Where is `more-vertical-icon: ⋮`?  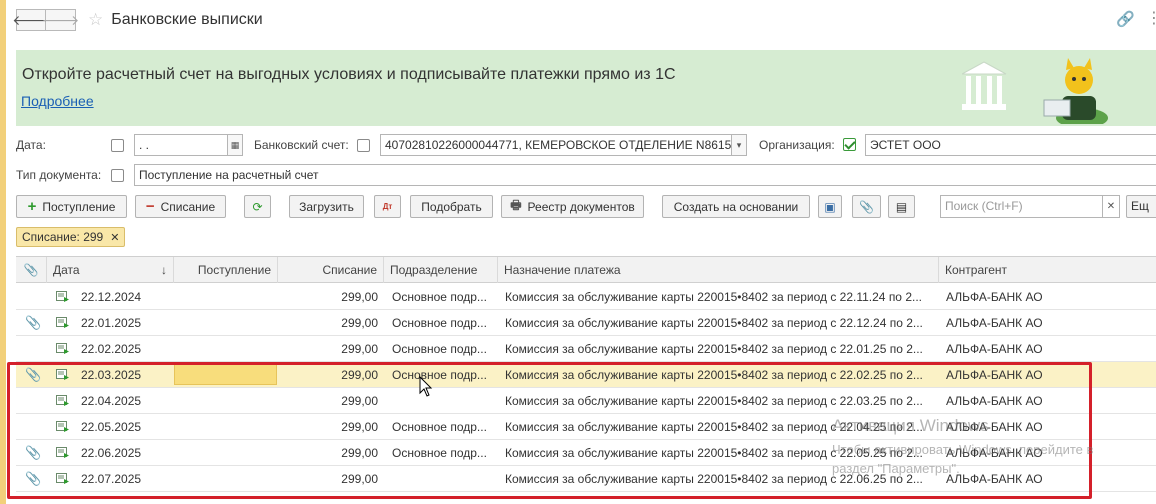
more-vertical-icon: ⋮ is located at coordinates (1151, 18).